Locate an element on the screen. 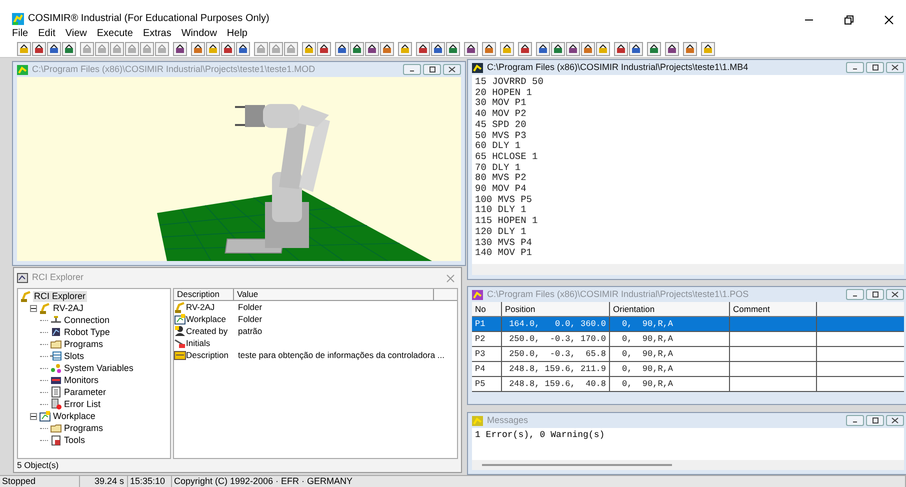 The width and height of the screenshot is (906, 487). status-text: Stopped is located at coordinates (40, 481).